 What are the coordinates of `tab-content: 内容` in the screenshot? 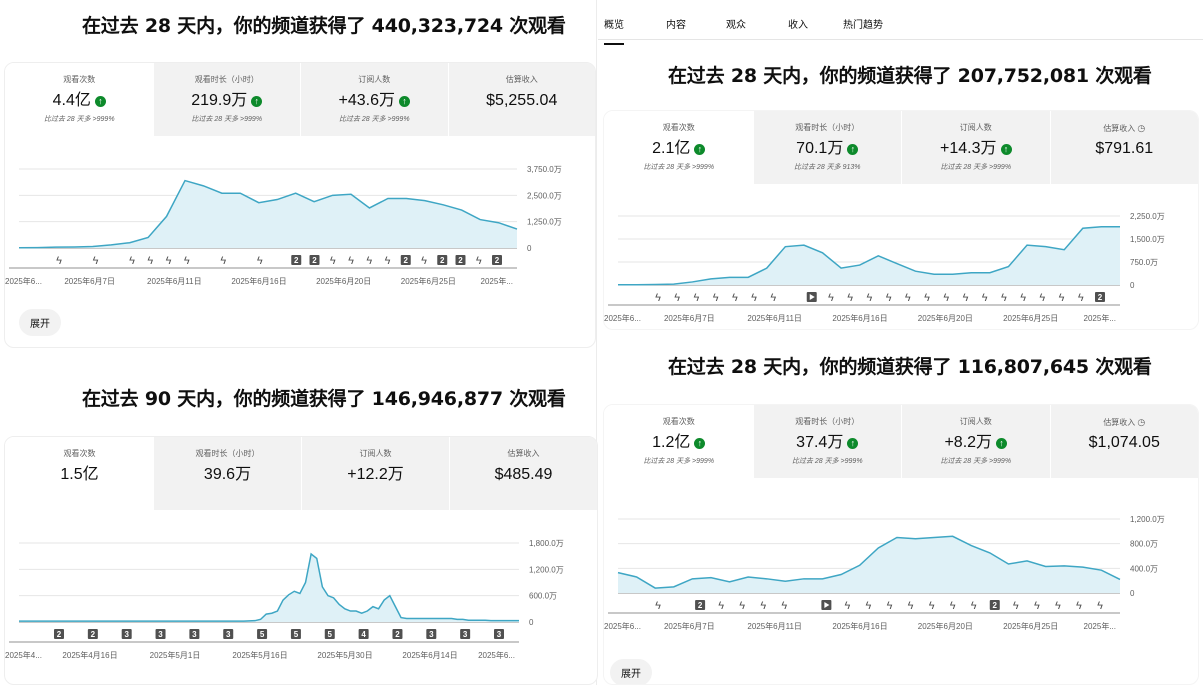 It's located at (676, 23).